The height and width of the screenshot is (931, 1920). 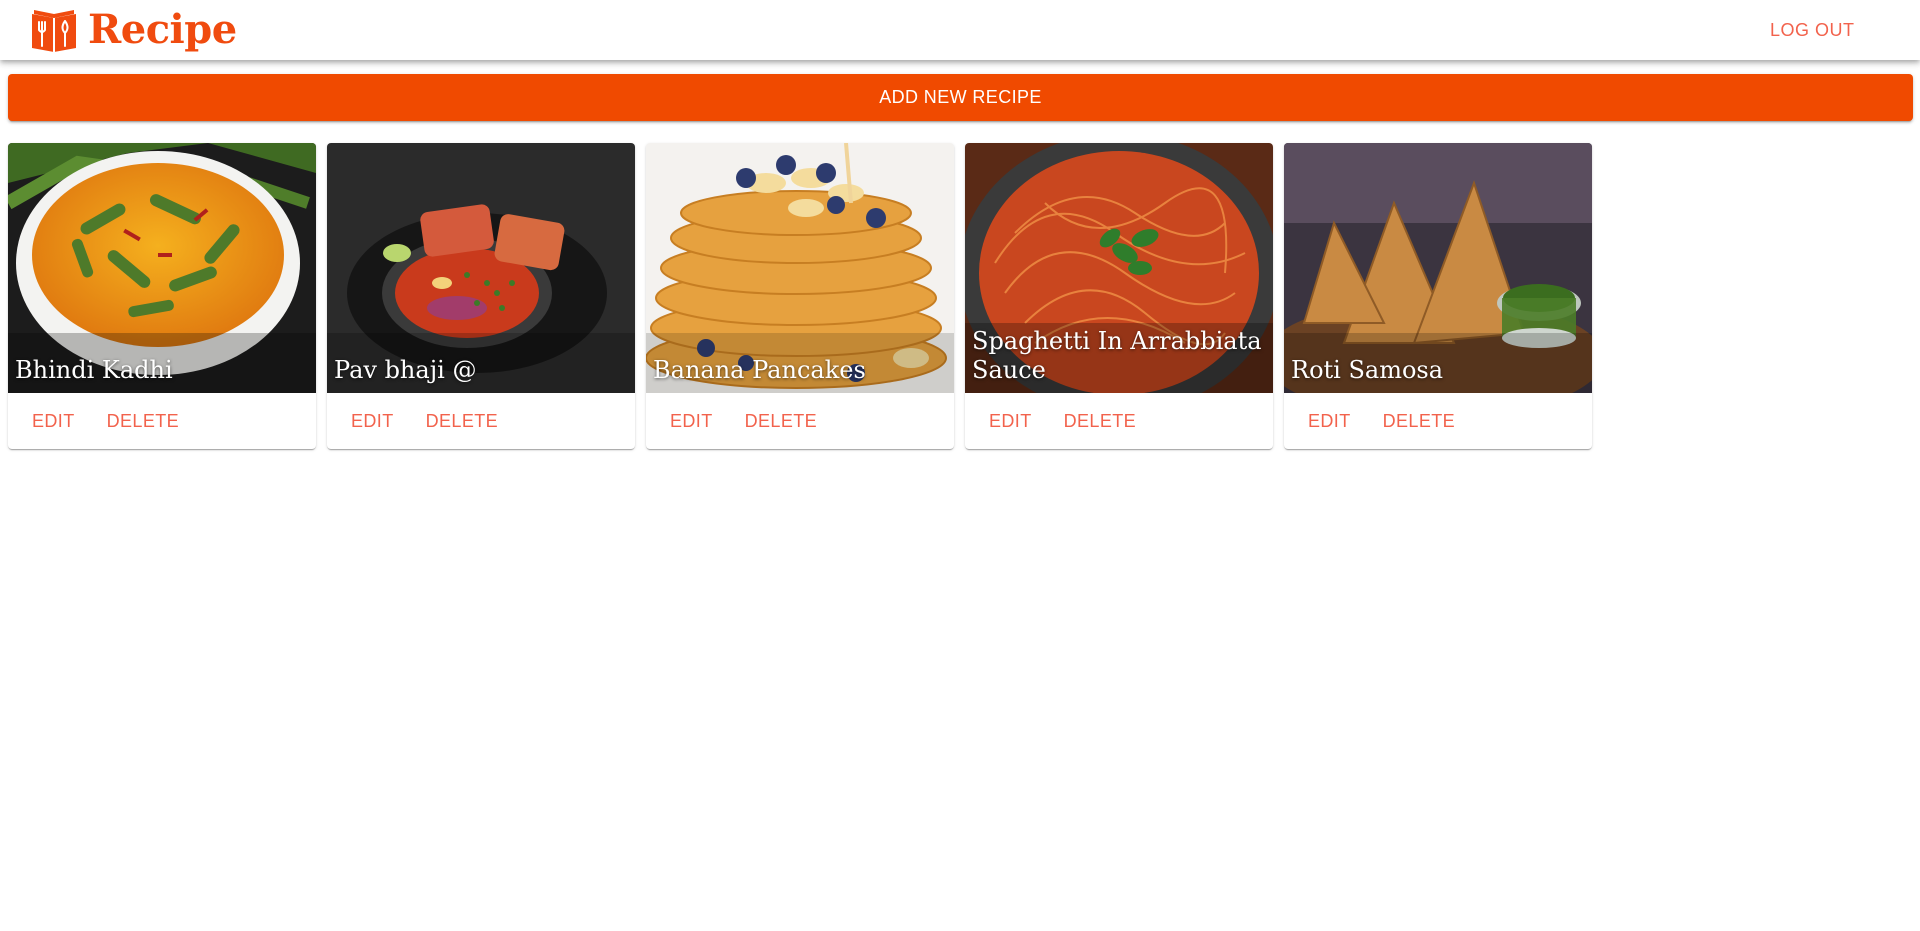 I want to click on app-title: Recipe, so click(x=162, y=29).